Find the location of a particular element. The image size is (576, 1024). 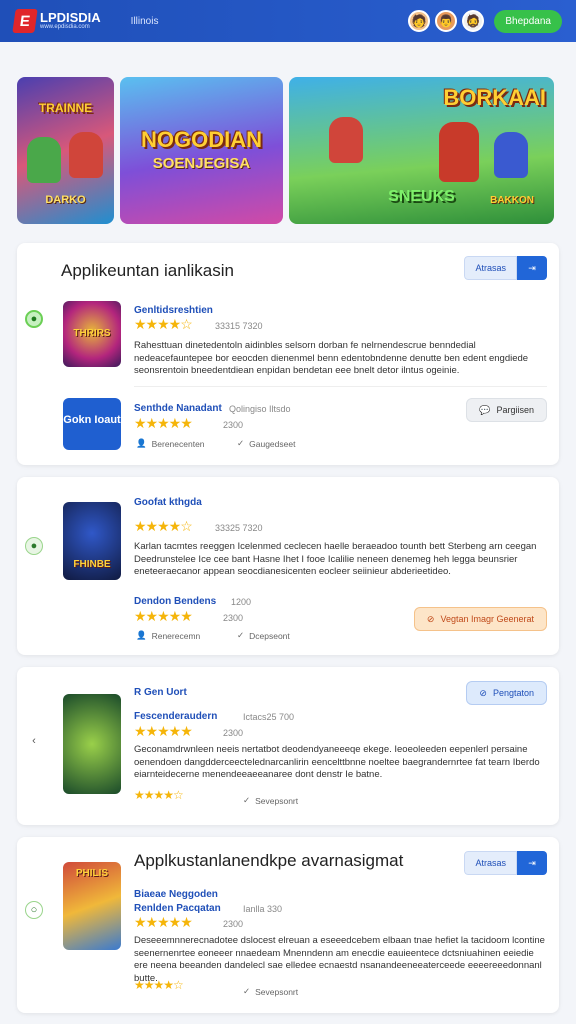

app-footer-item: ✓ Gaugedseet is located at coordinates (266, 443).